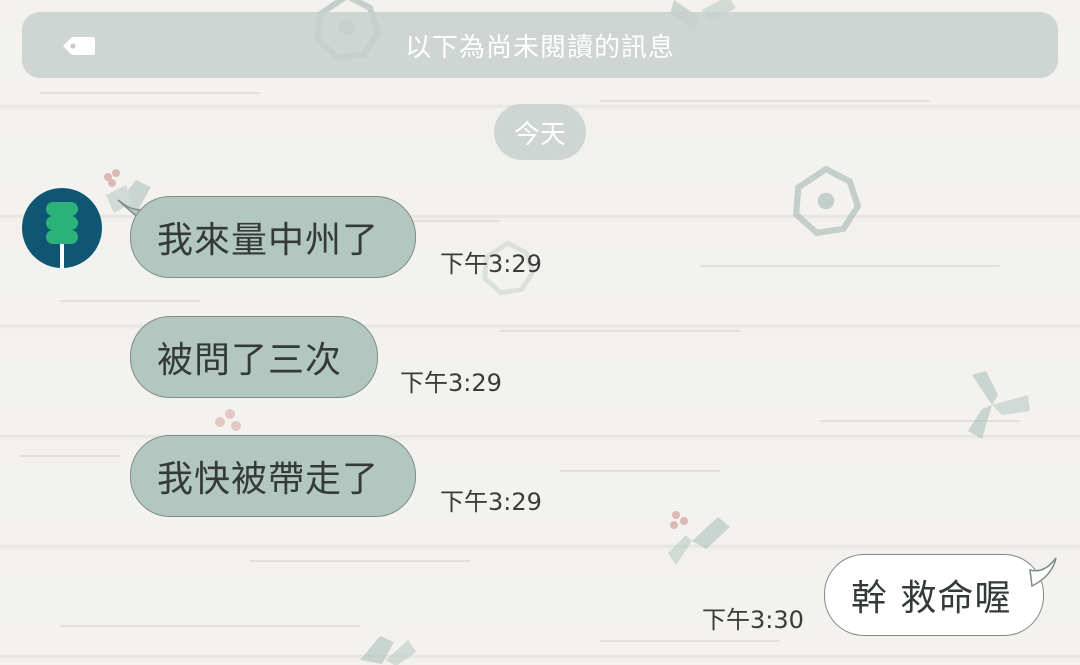 The width and height of the screenshot is (1080, 665). Describe the element at coordinates (62, 228) in the screenshot. I see `contact-avatar` at that location.